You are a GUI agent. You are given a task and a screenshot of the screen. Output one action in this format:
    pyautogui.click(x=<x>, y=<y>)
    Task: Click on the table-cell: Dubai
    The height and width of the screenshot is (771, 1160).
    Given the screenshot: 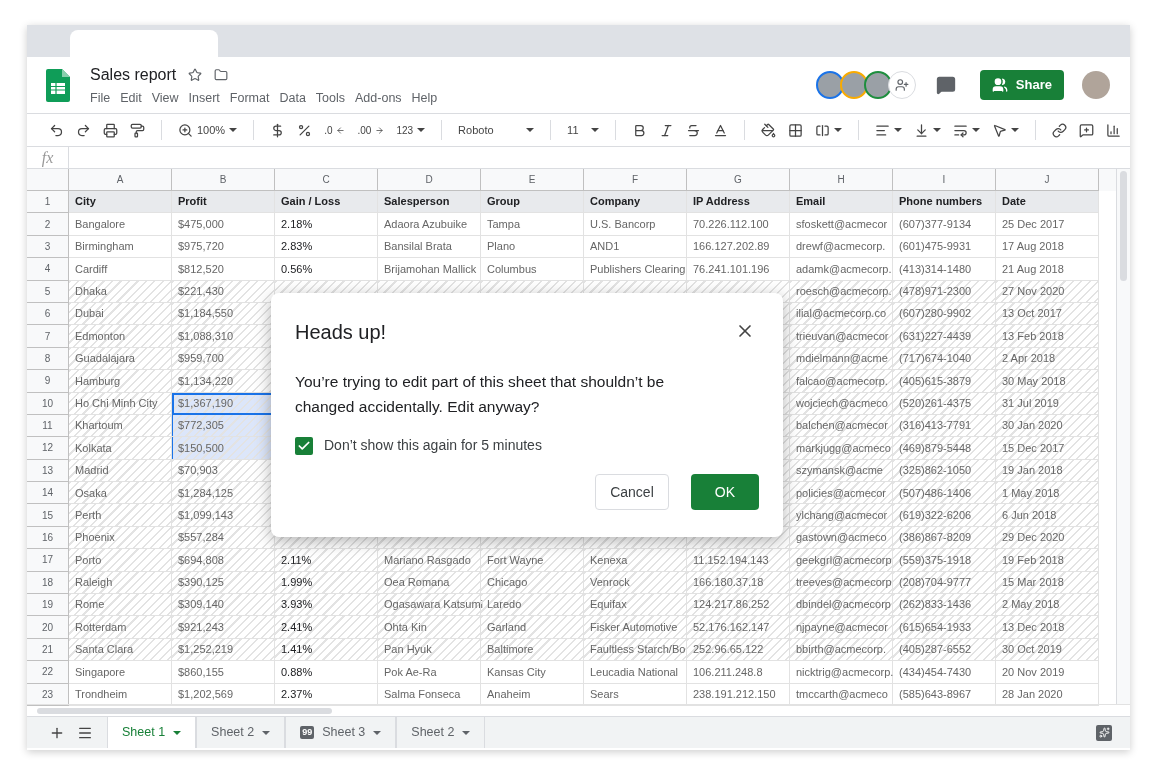 What is the action you would take?
    pyautogui.click(x=120, y=314)
    